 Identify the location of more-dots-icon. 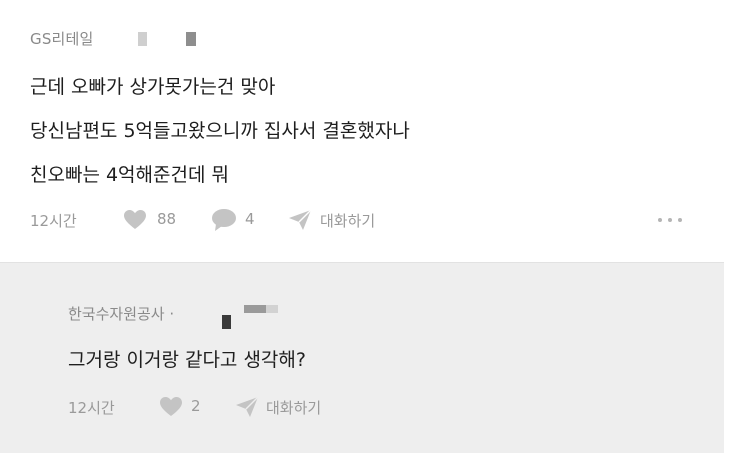
(671, 220).